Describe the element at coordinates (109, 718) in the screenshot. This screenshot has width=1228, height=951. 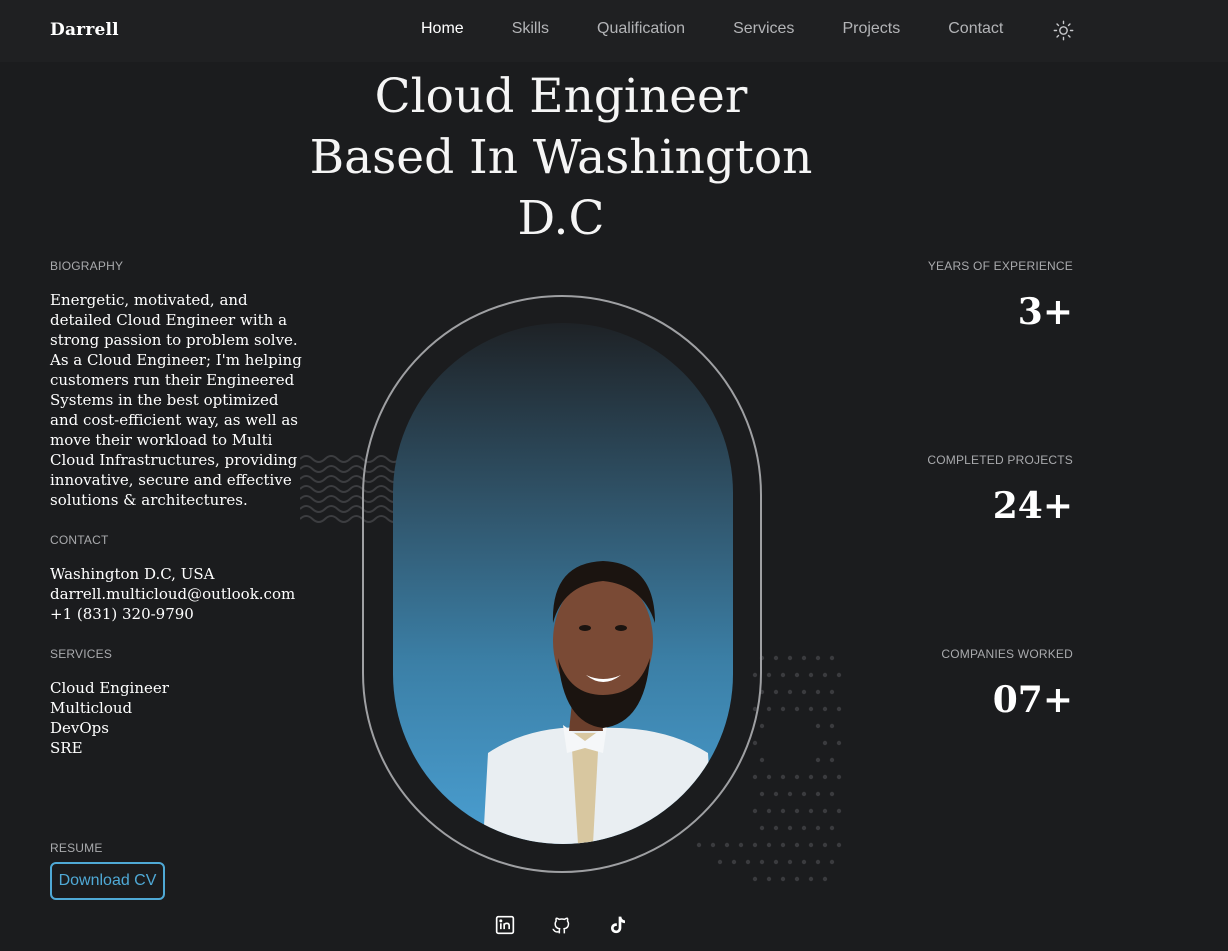
I see `services-list: Cloud Engineer Multicloud DevOps SRE` at that location.